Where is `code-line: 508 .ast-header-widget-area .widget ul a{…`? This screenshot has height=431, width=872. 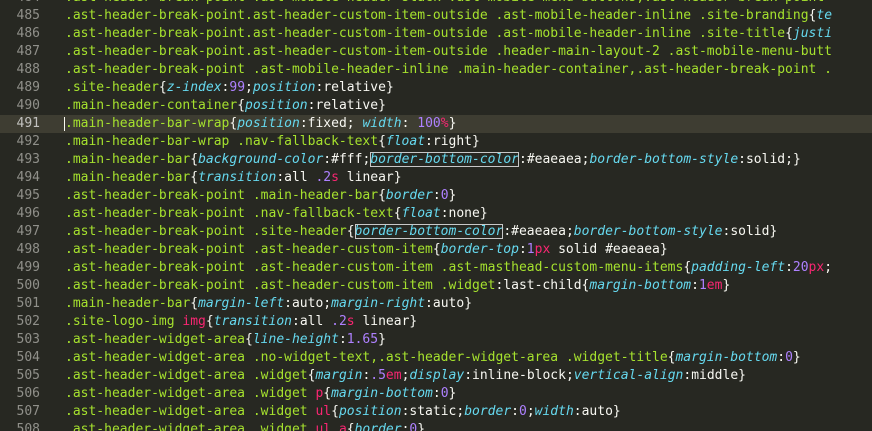 code-line: 508 .ast-header-widget-area .widget ul a{… is located at coordinates (436, 426).